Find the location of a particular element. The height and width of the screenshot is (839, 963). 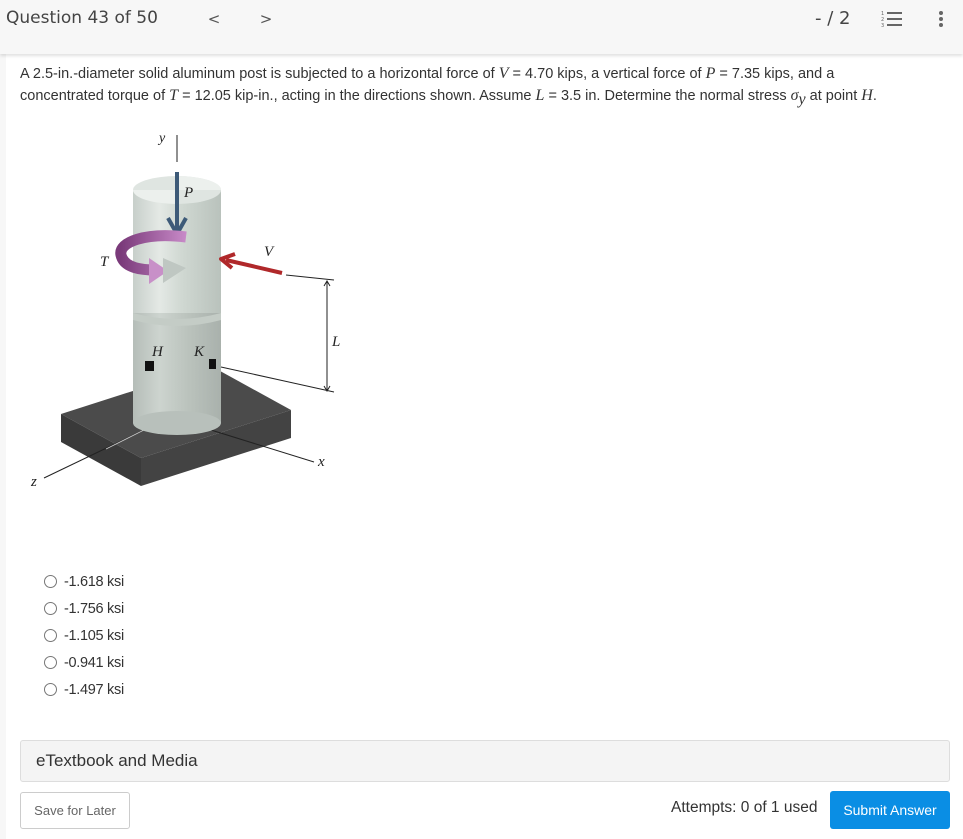

top-bar: Question 43 of 50 < > - / 2 1 2 3 is located at coordinates (481, 27).